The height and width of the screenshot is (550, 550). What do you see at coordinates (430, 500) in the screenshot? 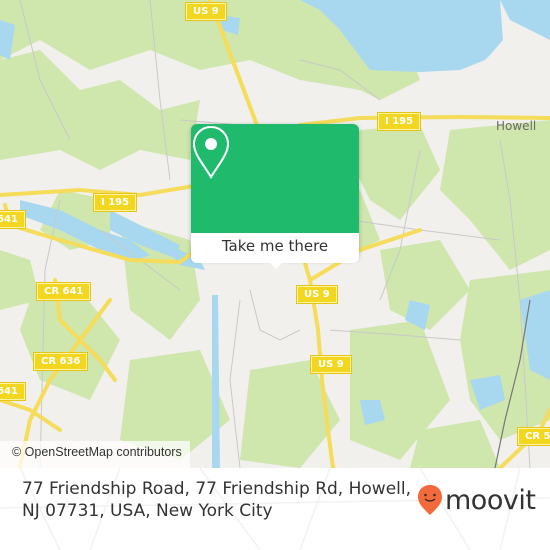
I see `moovit-pin-icon` at bounding box center [430, 500].